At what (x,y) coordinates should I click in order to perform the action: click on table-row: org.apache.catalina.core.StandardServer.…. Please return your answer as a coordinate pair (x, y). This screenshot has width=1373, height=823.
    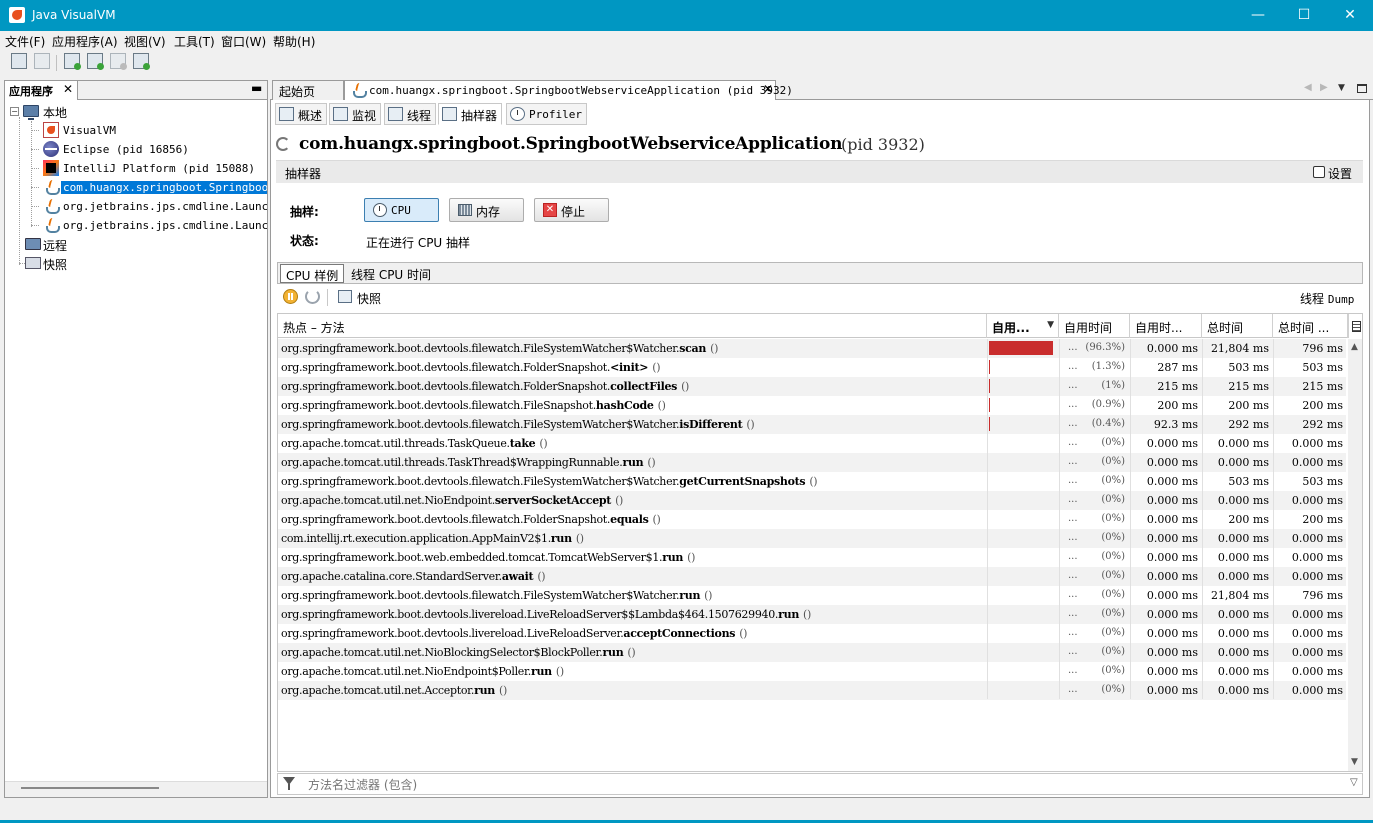
    Looking at the image, I should click on (812, 576).